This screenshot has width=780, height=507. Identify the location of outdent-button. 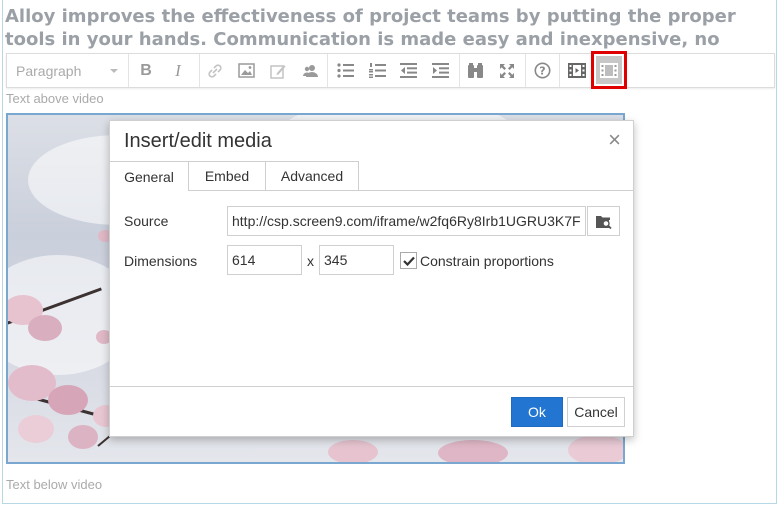
(408, 70).